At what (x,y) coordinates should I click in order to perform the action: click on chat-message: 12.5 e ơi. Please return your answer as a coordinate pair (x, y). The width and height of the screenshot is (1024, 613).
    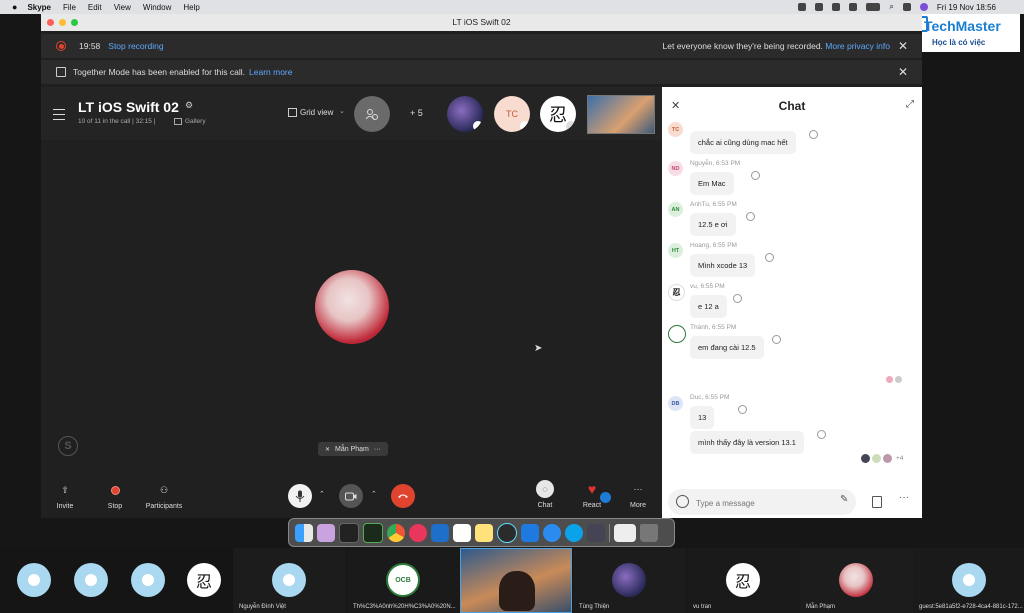
    Looking at the image, I should click on (713, 224).